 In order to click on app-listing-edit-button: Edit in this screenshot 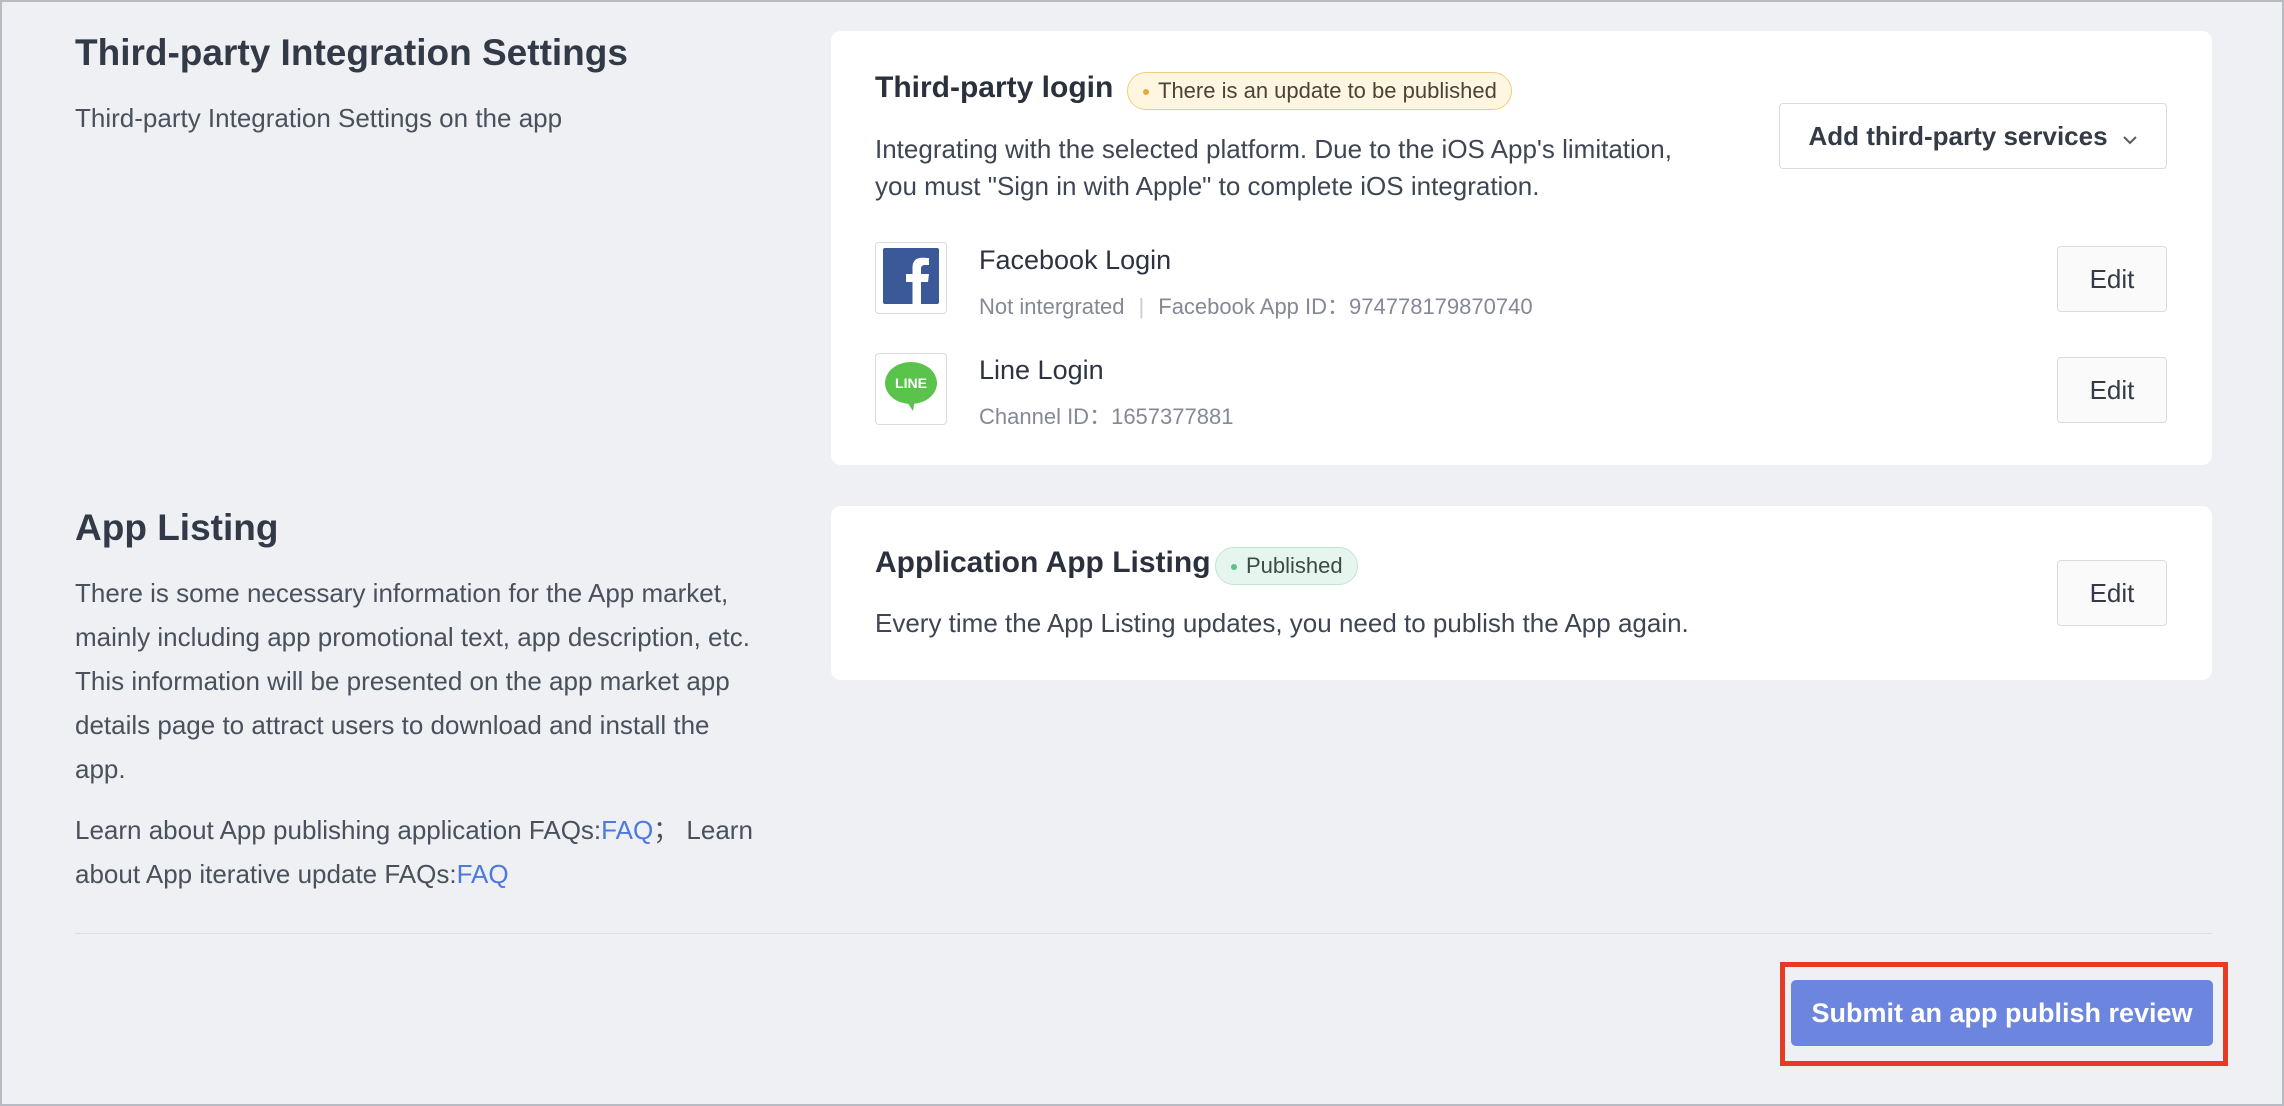, I will do `click(2112, 593)`.